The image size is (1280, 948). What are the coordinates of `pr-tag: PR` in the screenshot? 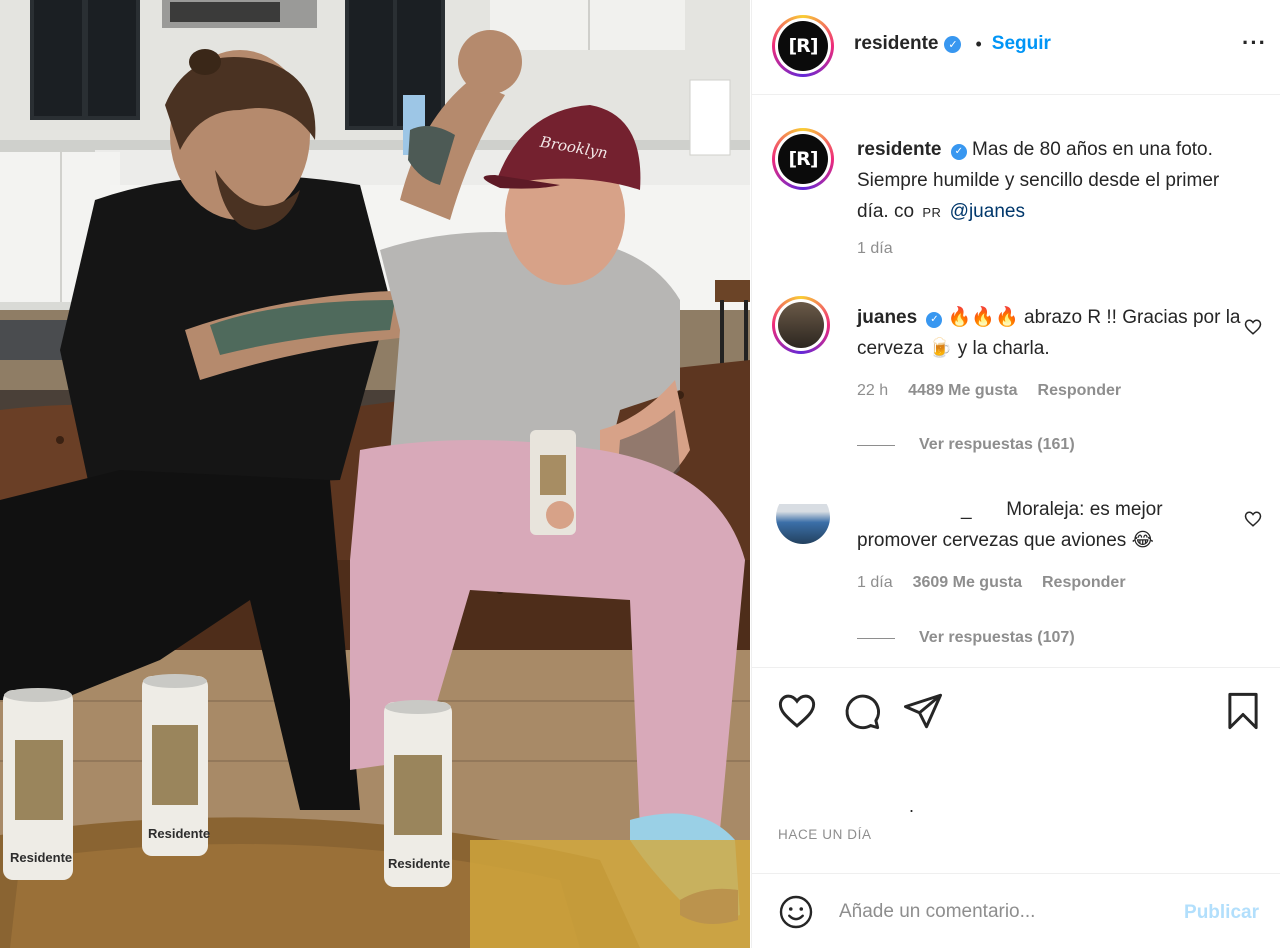 It's located at (932, 212).